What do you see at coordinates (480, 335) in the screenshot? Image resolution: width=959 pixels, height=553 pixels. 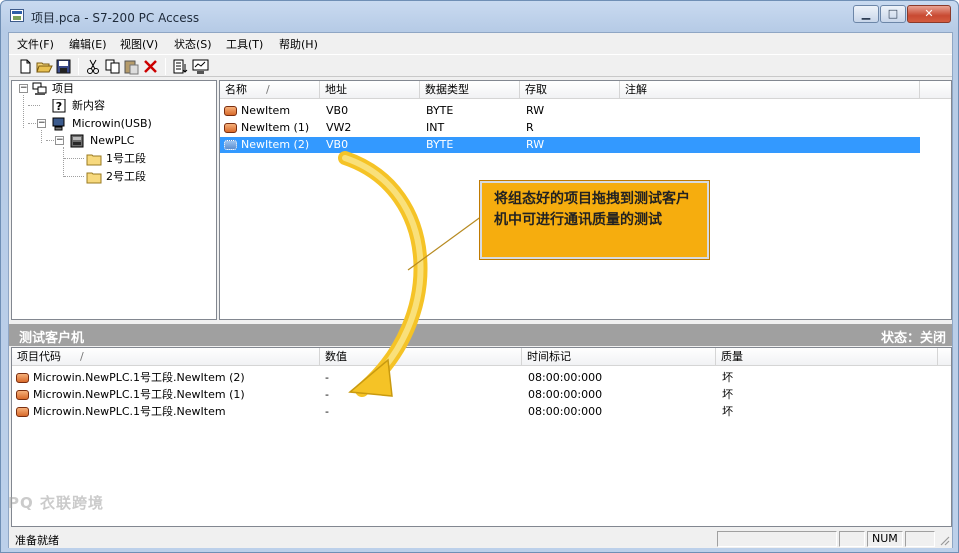 I see `test-client-header: 测试客户机 状态：关闭` at bounding box center [480, 335].